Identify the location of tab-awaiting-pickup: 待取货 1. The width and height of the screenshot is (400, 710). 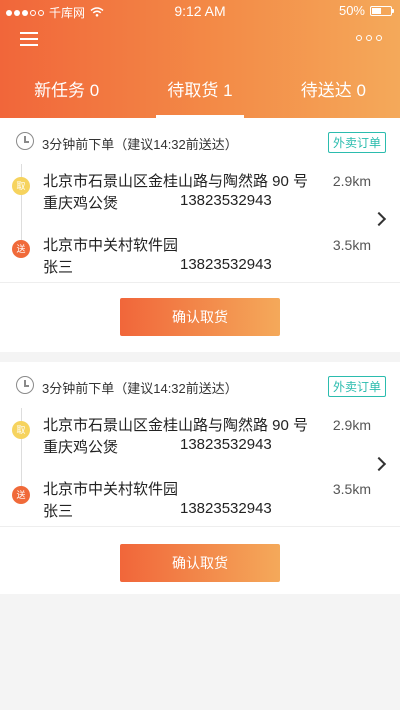
(199, 97).